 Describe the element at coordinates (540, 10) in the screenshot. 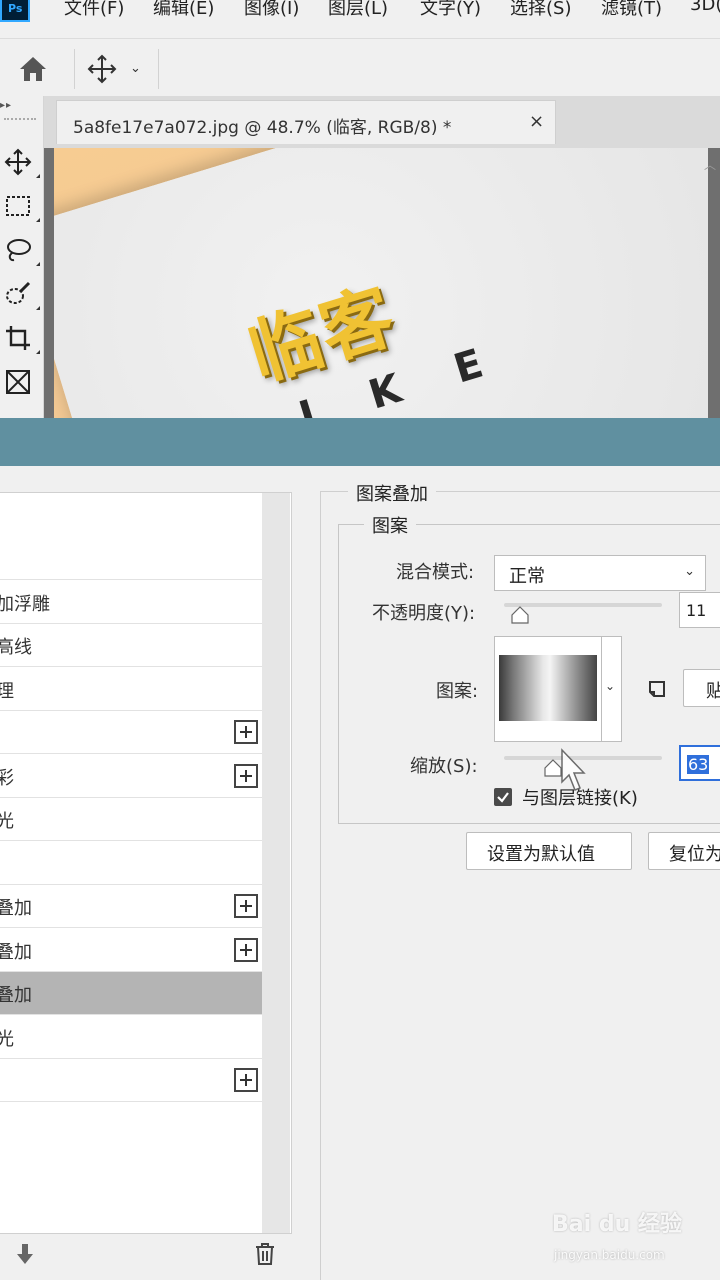

I see `menu-select: 选择(S)` at that location.